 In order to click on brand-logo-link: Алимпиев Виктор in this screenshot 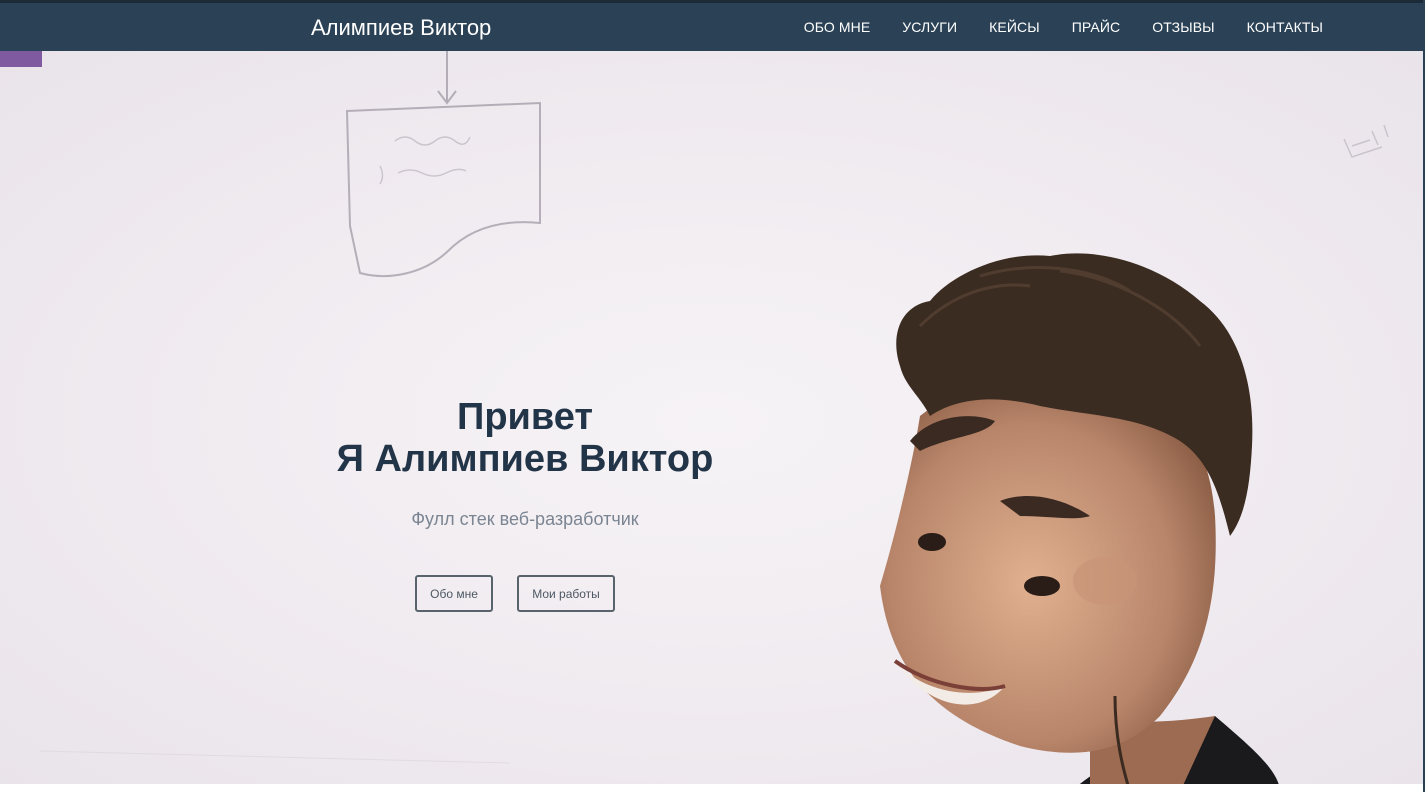, I will do `click(401, 28)`.